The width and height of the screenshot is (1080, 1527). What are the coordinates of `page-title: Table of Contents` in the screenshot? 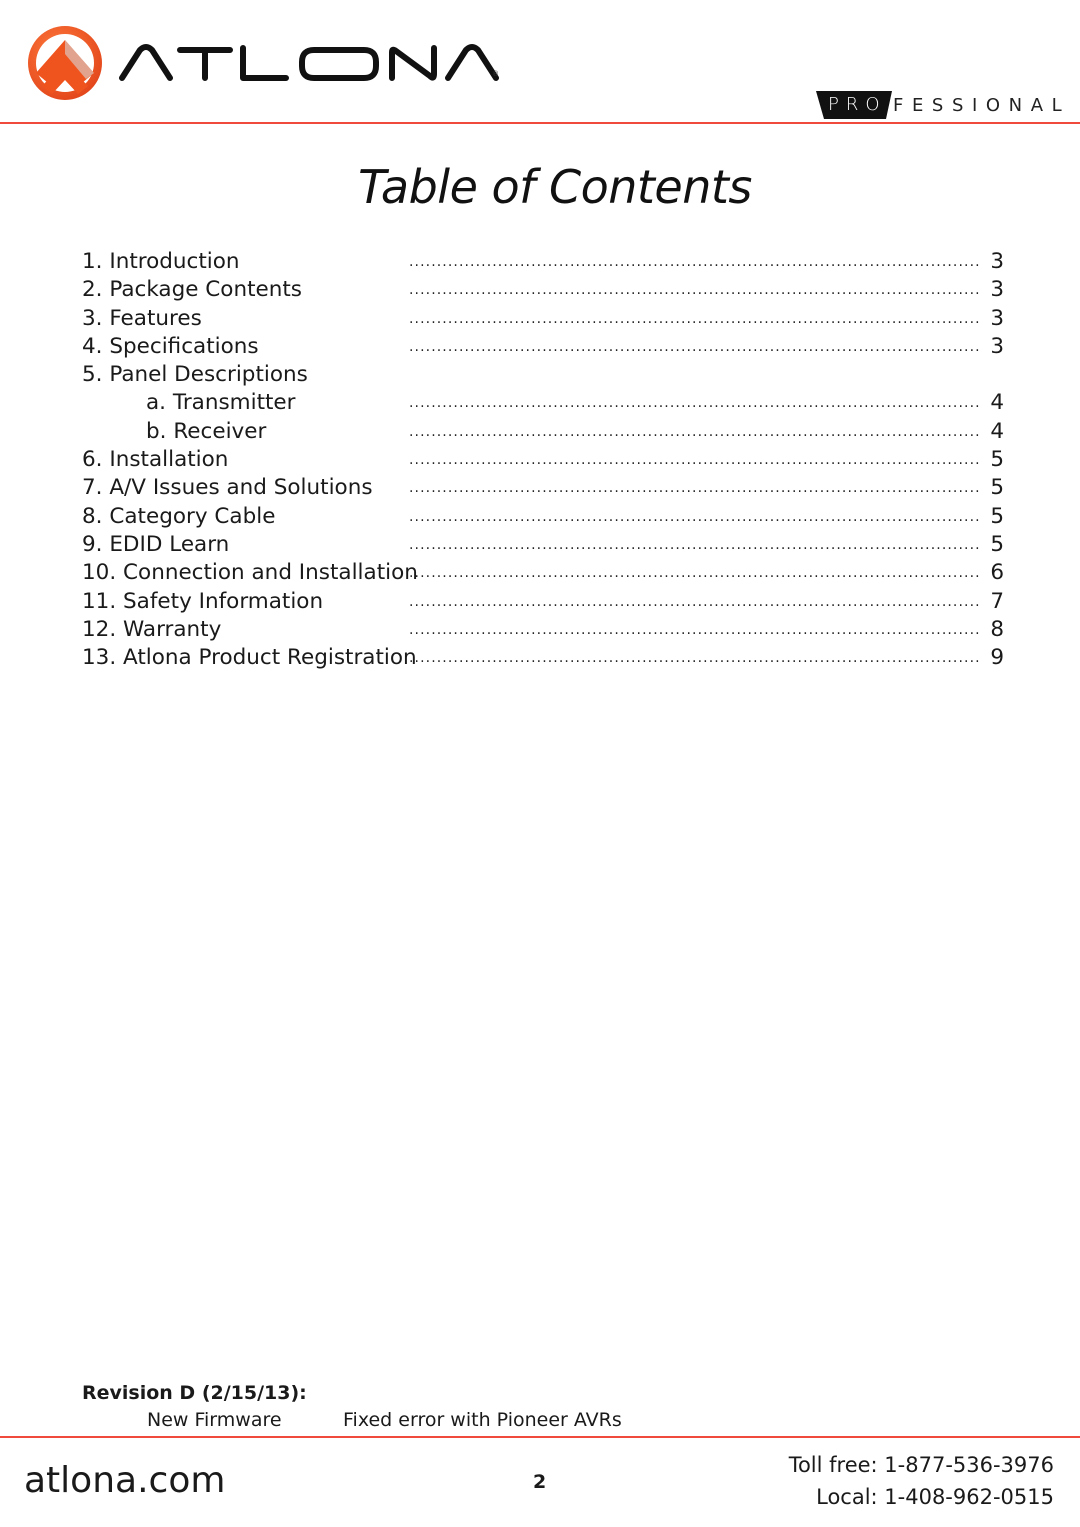 It's located at (555, 187).